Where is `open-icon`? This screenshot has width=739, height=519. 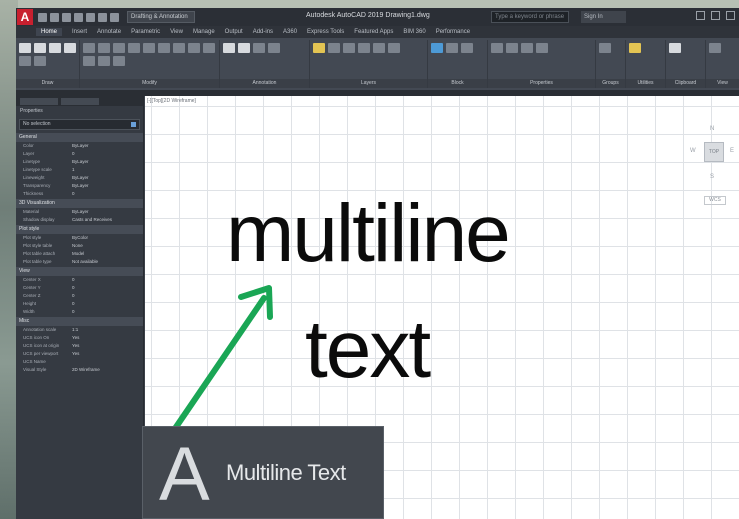 open-icon is located at coordinates (54, 17).